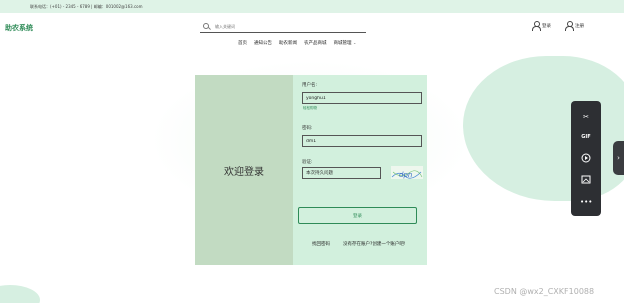 Image resolution: width=624 pixels, height=303 pixels. Describe the element at coordinates (206, 26) in the screenshot. I see `search-icon` at that location.